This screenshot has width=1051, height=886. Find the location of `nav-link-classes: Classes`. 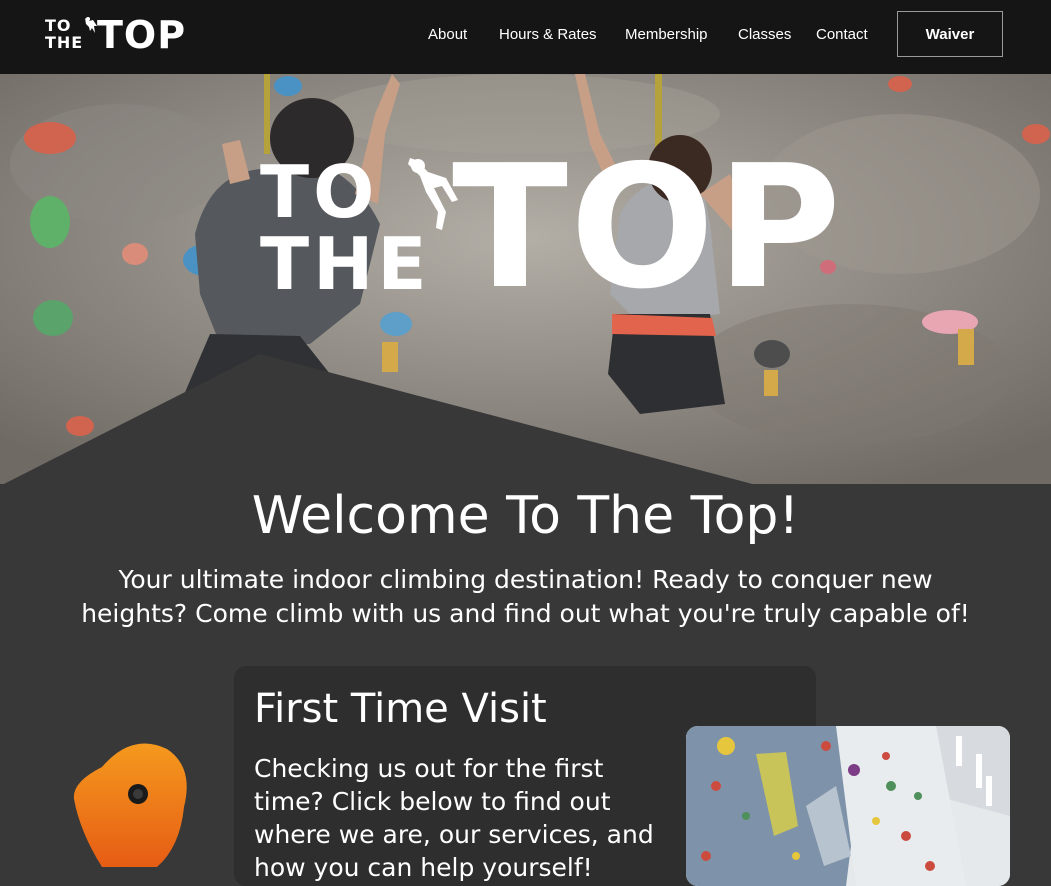

nav-link-classes: Classes is located at coordinates (764, 34).